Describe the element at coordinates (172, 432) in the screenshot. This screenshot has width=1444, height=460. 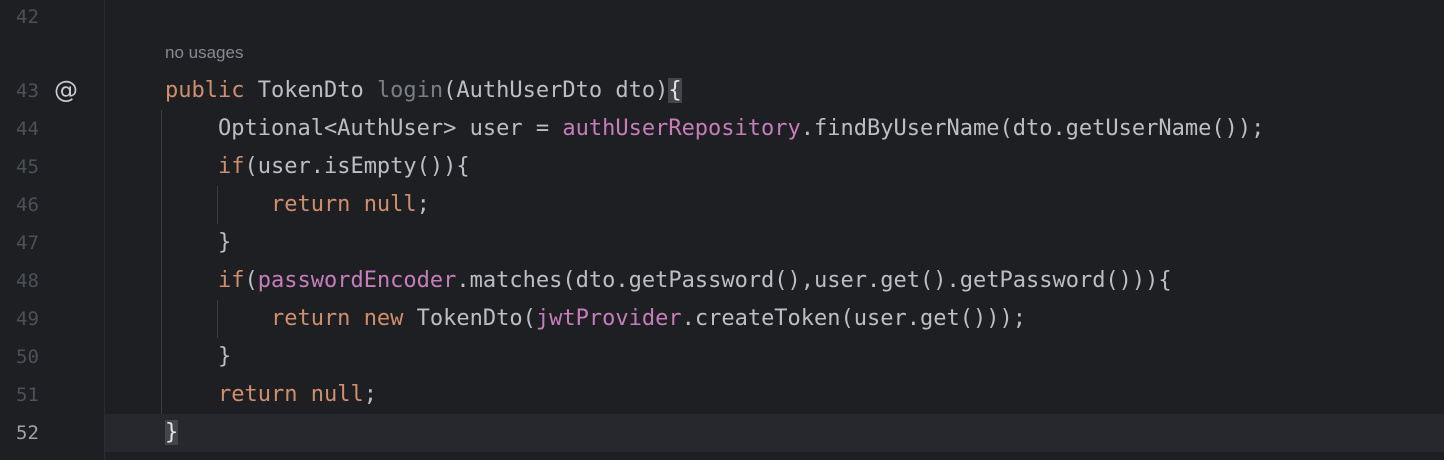
I see `matched-brace: }` at that location.